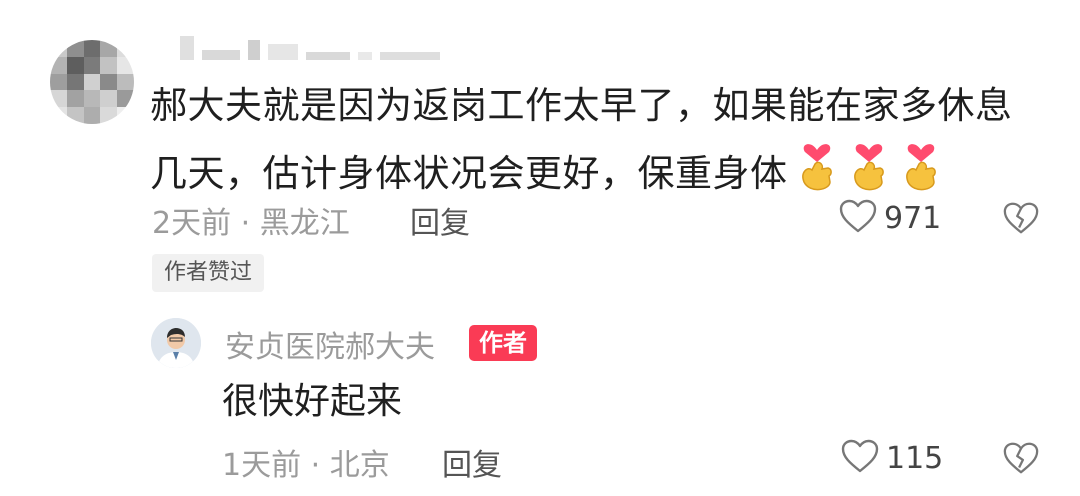  Describe the element at coordinates (440, 220) in the screenshot. I see `comment-reply-button: 回复` at that location.